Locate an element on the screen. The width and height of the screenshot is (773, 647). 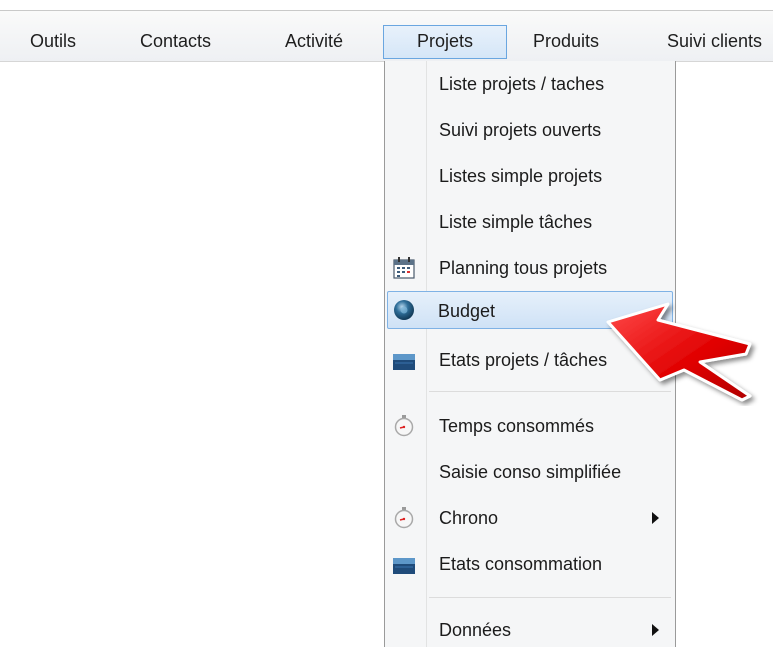
menu-item-suivi-projets-ouverts: Suivi projets ouverts is located at coordinates (530, 130).